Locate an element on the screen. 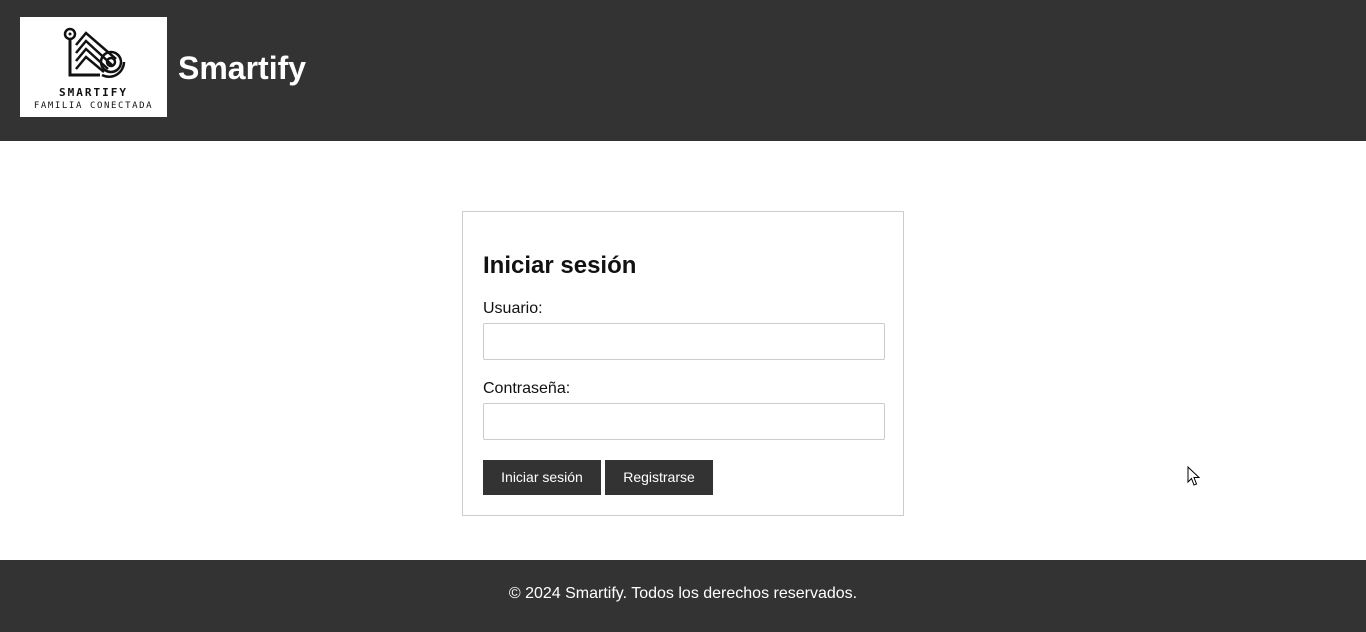  mouse-pointer-icon is located at coordinates (1194, 476).